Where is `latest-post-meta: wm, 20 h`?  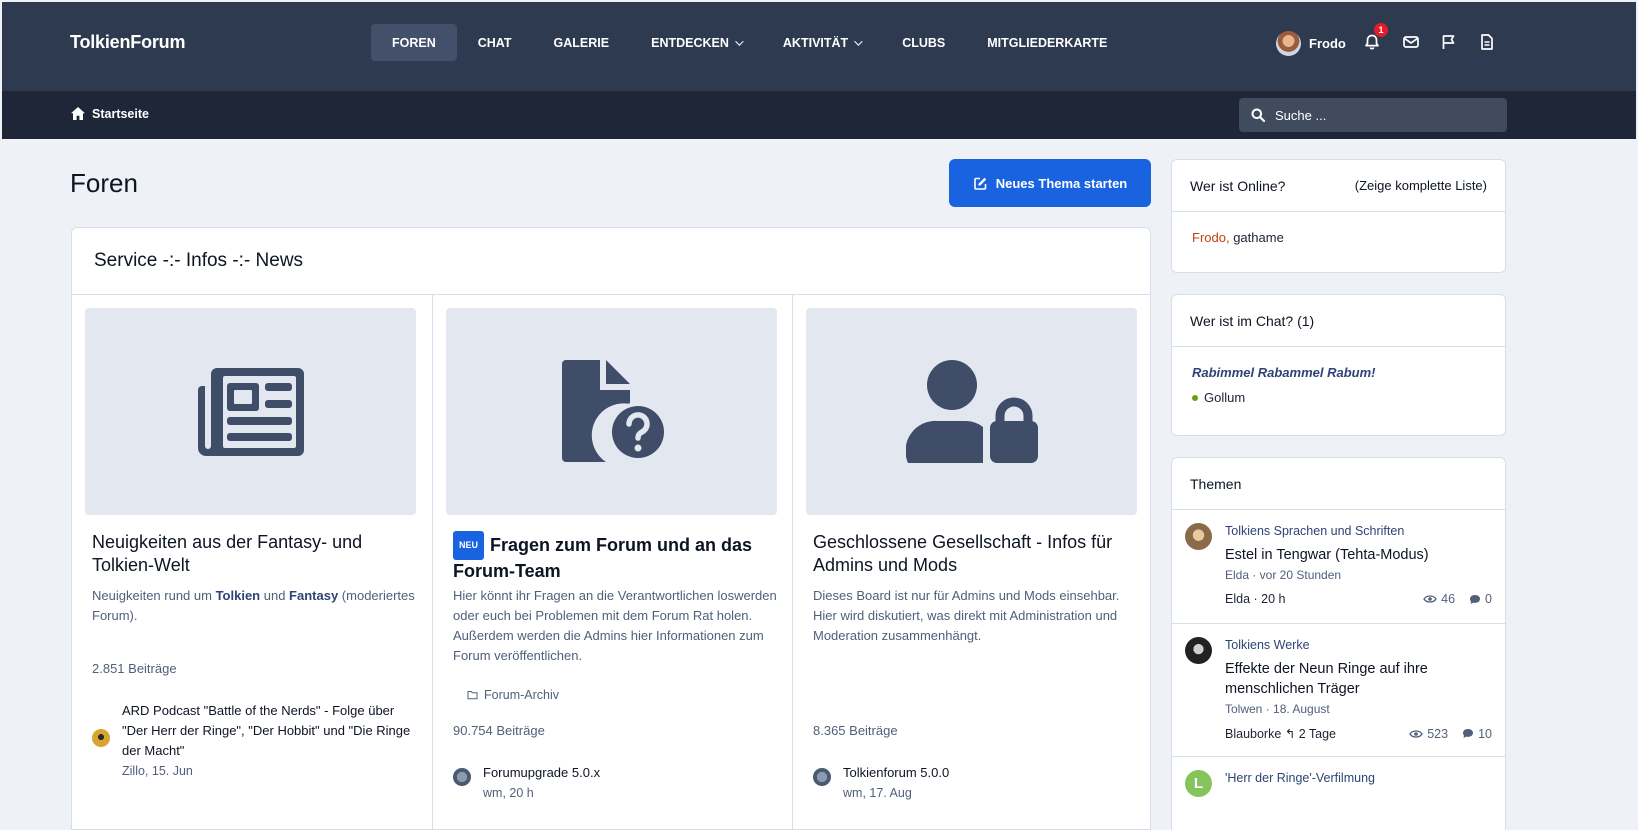 latest-post-meta: wm, 20 h is located at coordinates (541, 793).